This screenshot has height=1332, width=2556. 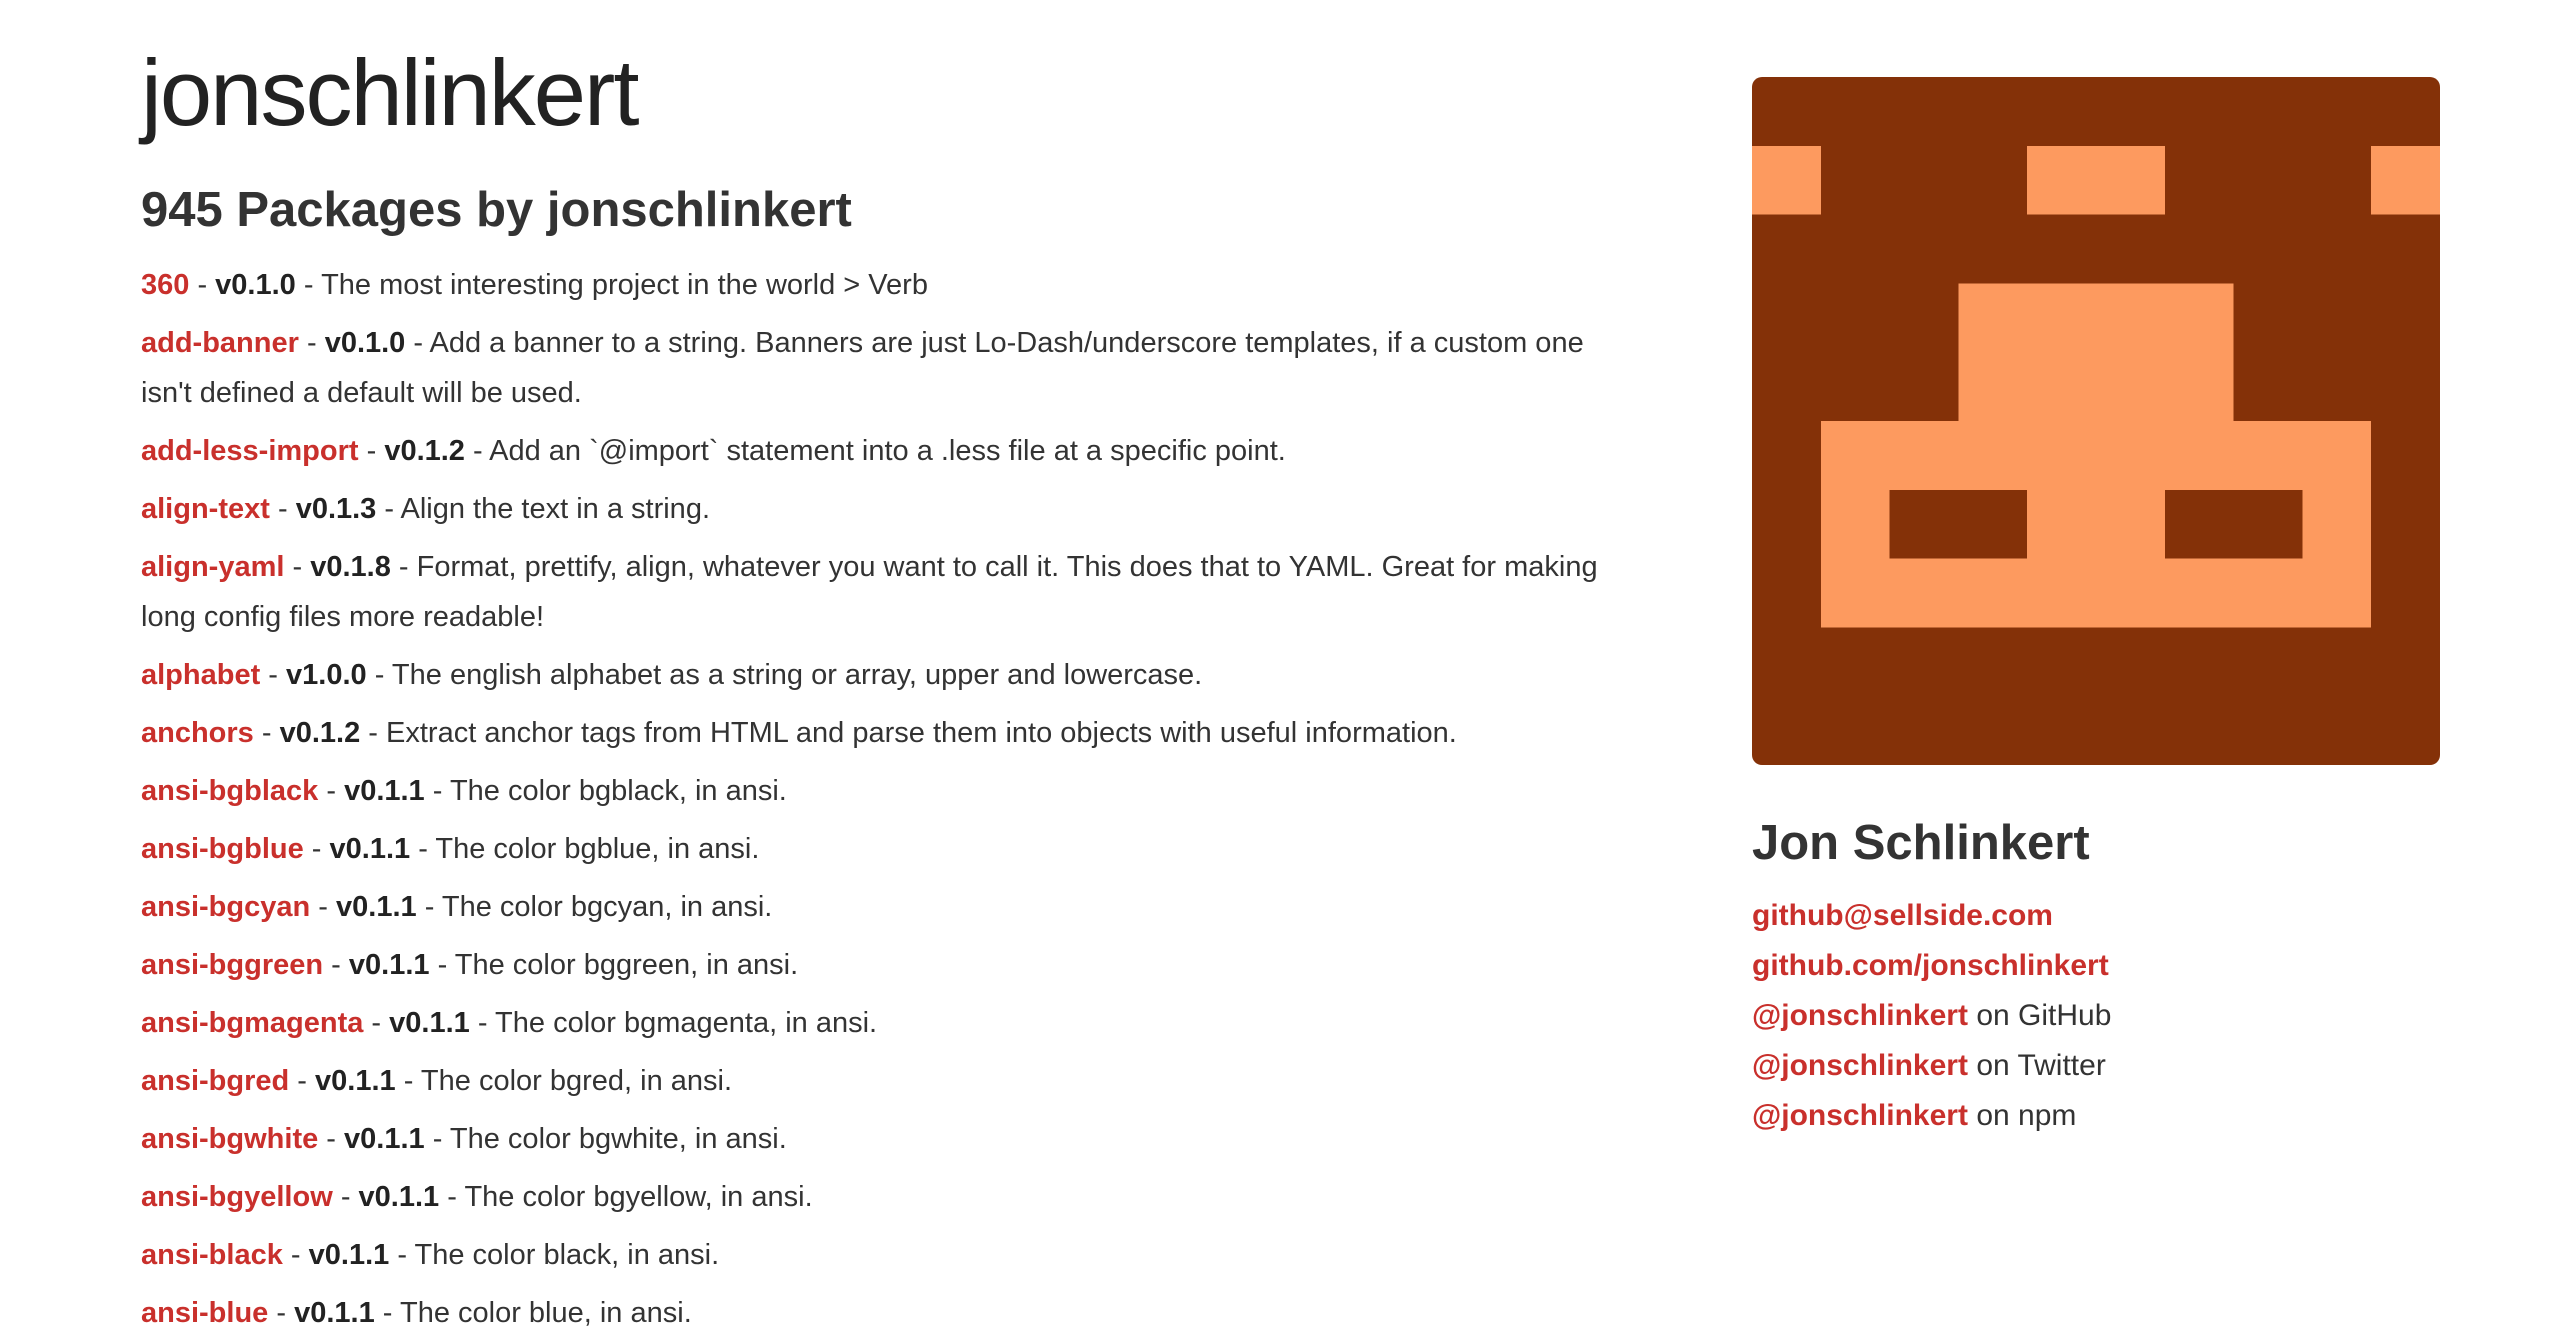 What do you see at coordinates (607, 906) in the screenshot?
I see `package-description: The color bgcyan, in ansi.` at bounding box center [607, 906].